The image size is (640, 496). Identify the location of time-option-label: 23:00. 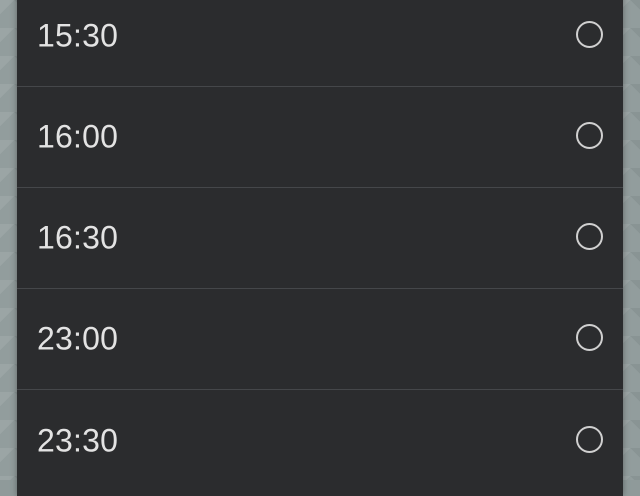
(78, 338).